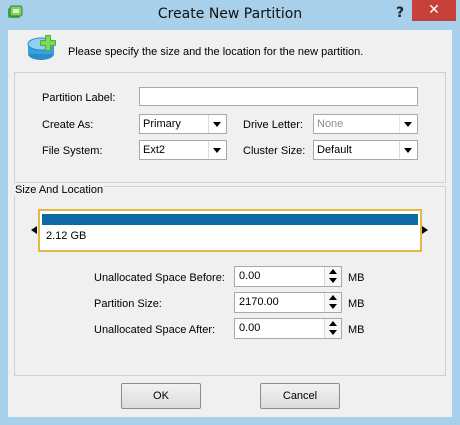  I want to click on move-right-arrow-icon, so click(425, 230).